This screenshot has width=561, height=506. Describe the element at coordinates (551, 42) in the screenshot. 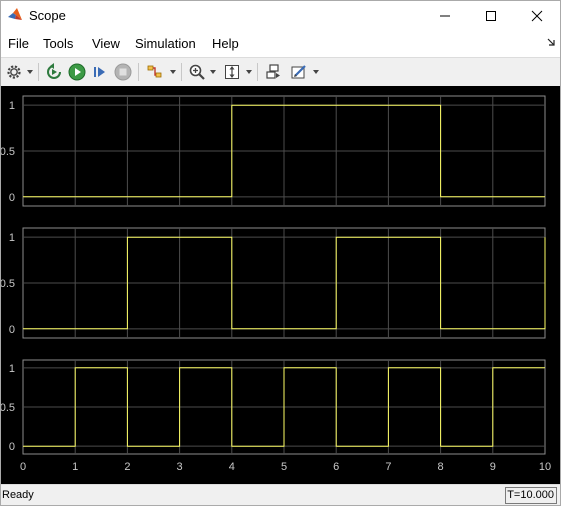

I see `undock-icon` at that location.